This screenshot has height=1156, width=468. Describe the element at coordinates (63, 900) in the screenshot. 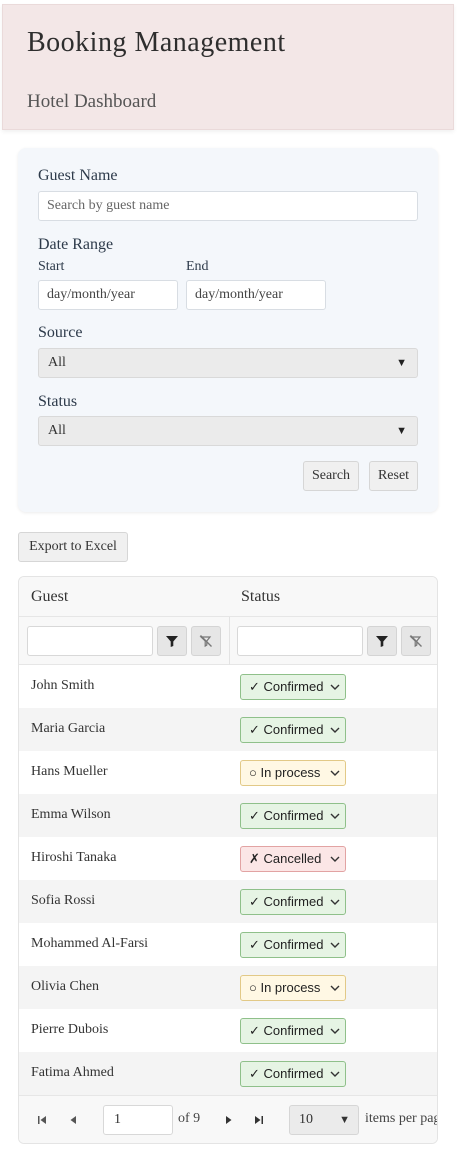

I see `guest-name-cell: Sofia Rossi` at that location.